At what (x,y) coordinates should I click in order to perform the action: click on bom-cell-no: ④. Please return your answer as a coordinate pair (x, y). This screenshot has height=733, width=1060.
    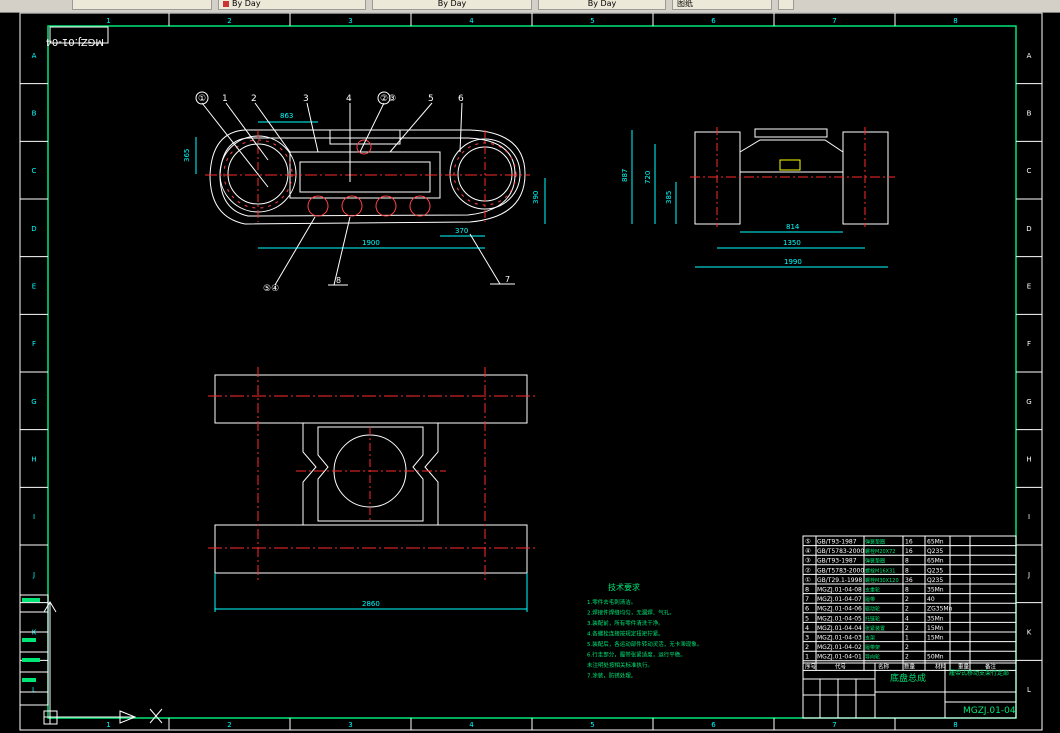
    Looking at the image, I should click on (808, 551).